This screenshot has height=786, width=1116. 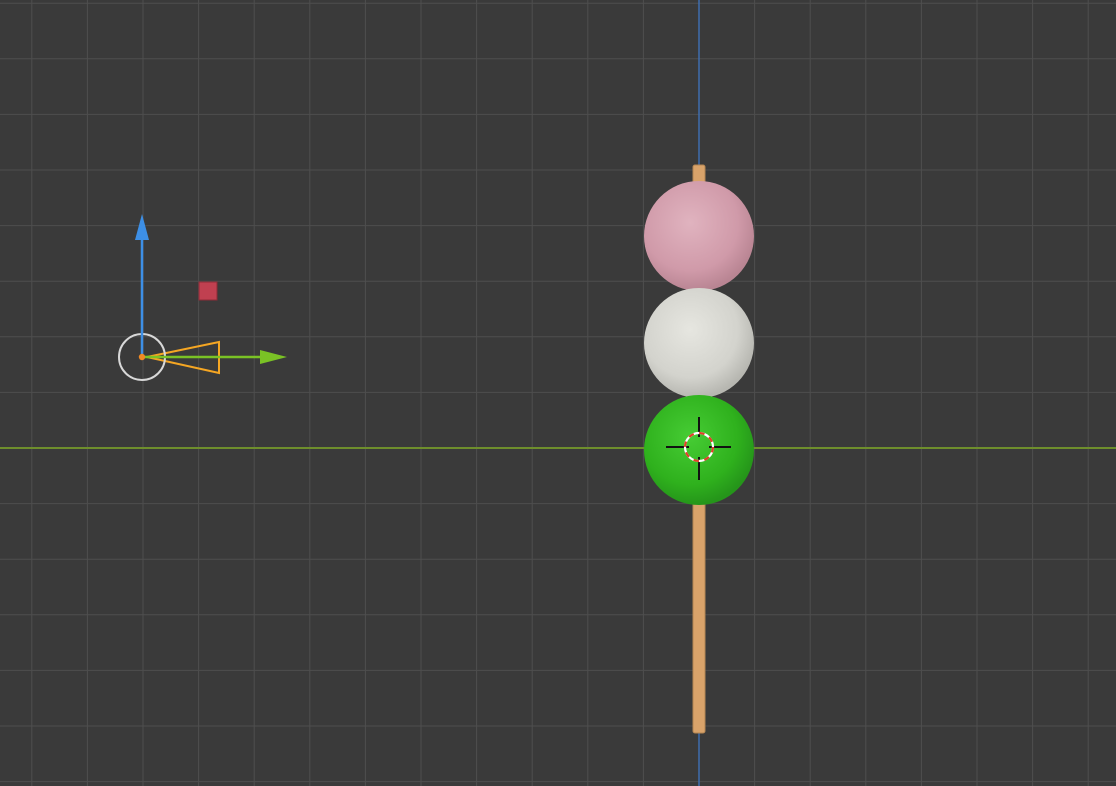 What do you see at coordinates (142, 357) in the screenshot?
I see `origin-dot` at bounding box center [142, 357].